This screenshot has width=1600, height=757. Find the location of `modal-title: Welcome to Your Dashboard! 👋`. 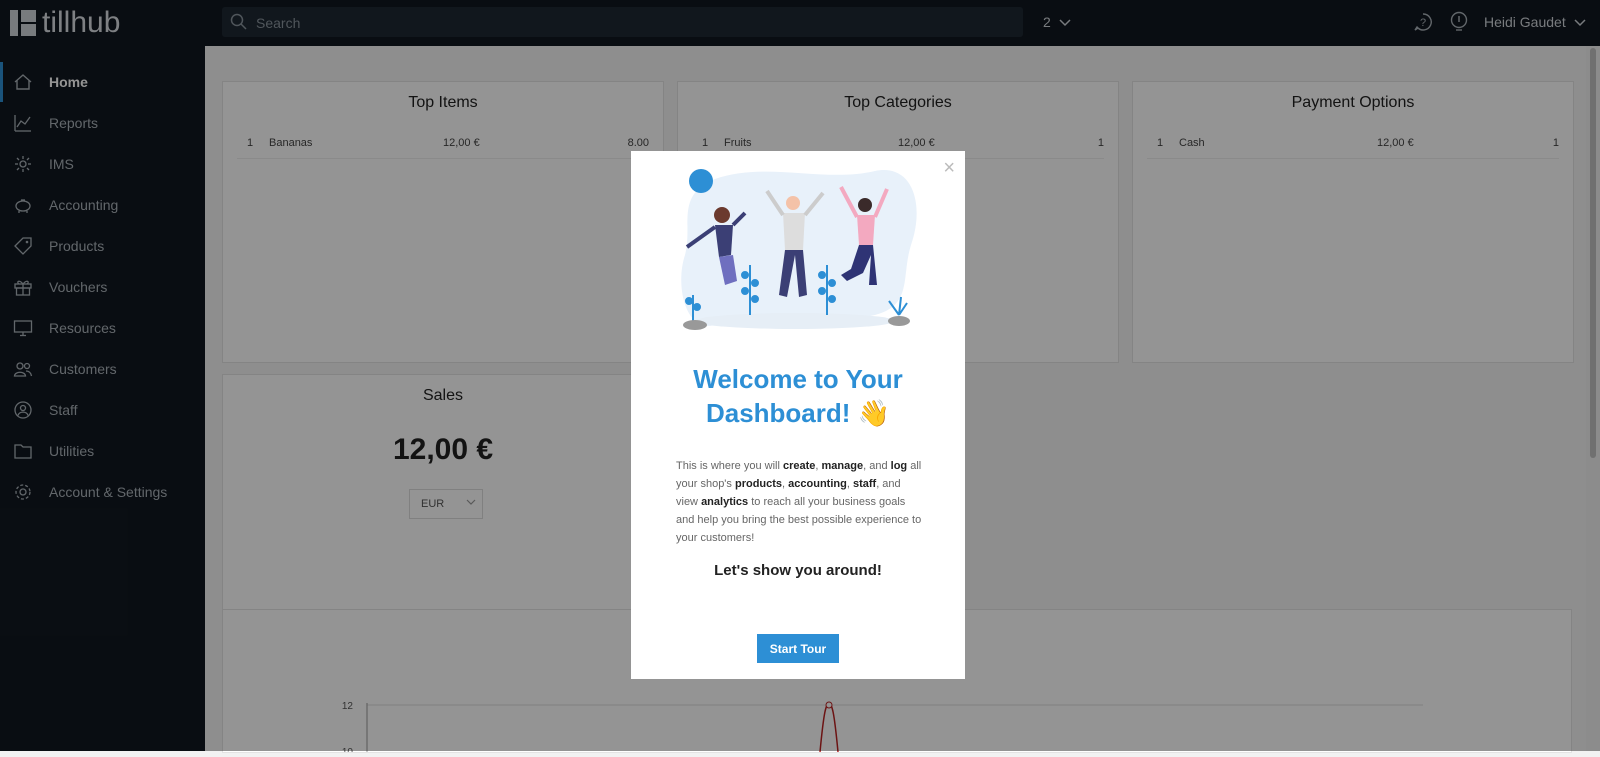

modal-title: Welcome to Your Dashboard! 👋 is located at coordinates (798, 396).